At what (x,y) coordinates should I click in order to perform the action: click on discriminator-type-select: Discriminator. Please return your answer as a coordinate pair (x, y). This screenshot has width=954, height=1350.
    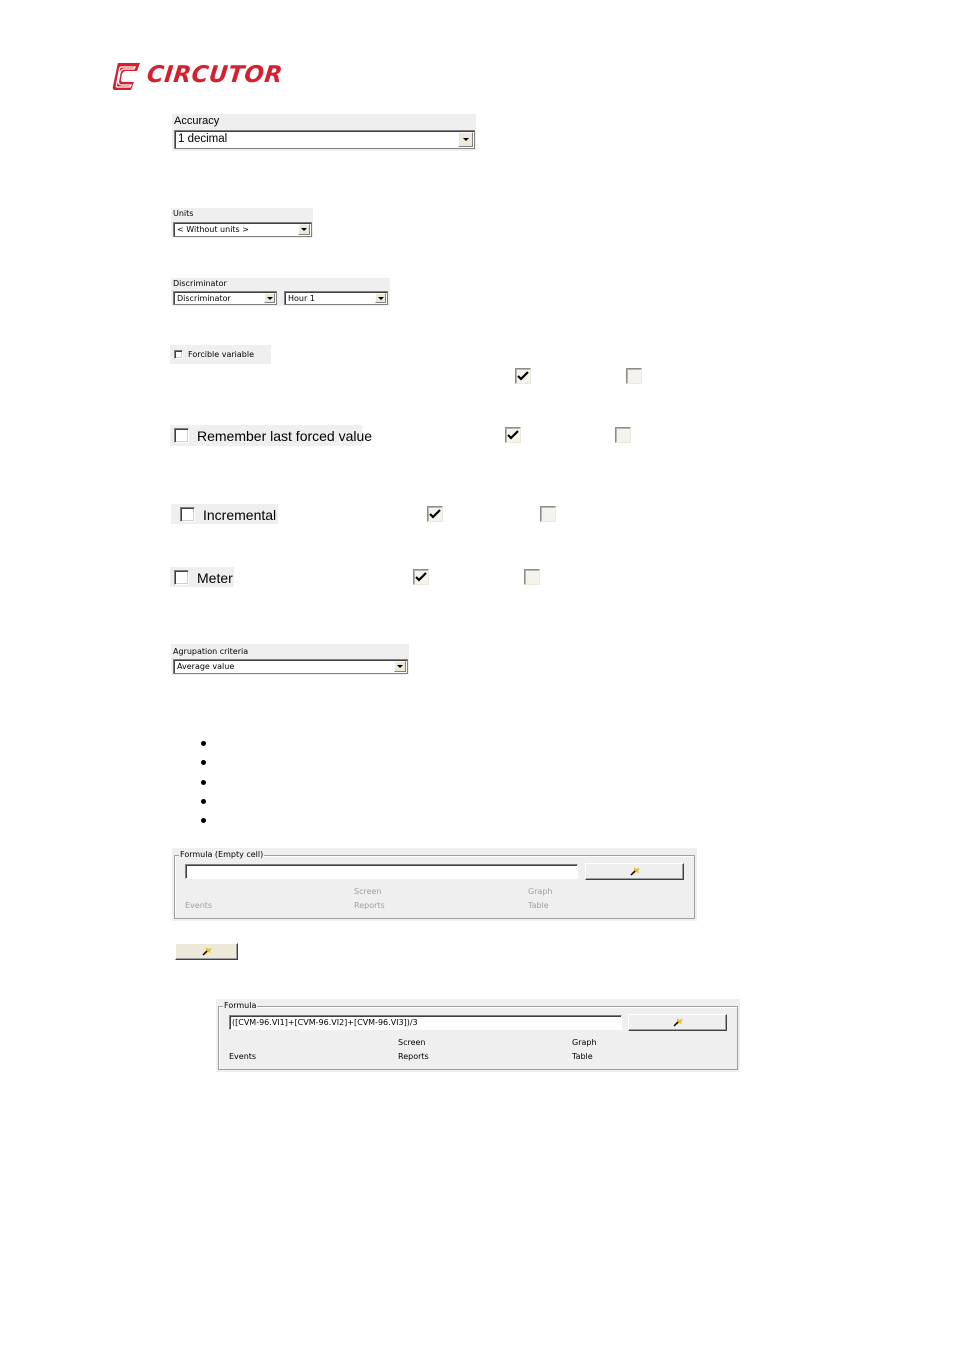
    Looking at the image, I should click on (225, 298).